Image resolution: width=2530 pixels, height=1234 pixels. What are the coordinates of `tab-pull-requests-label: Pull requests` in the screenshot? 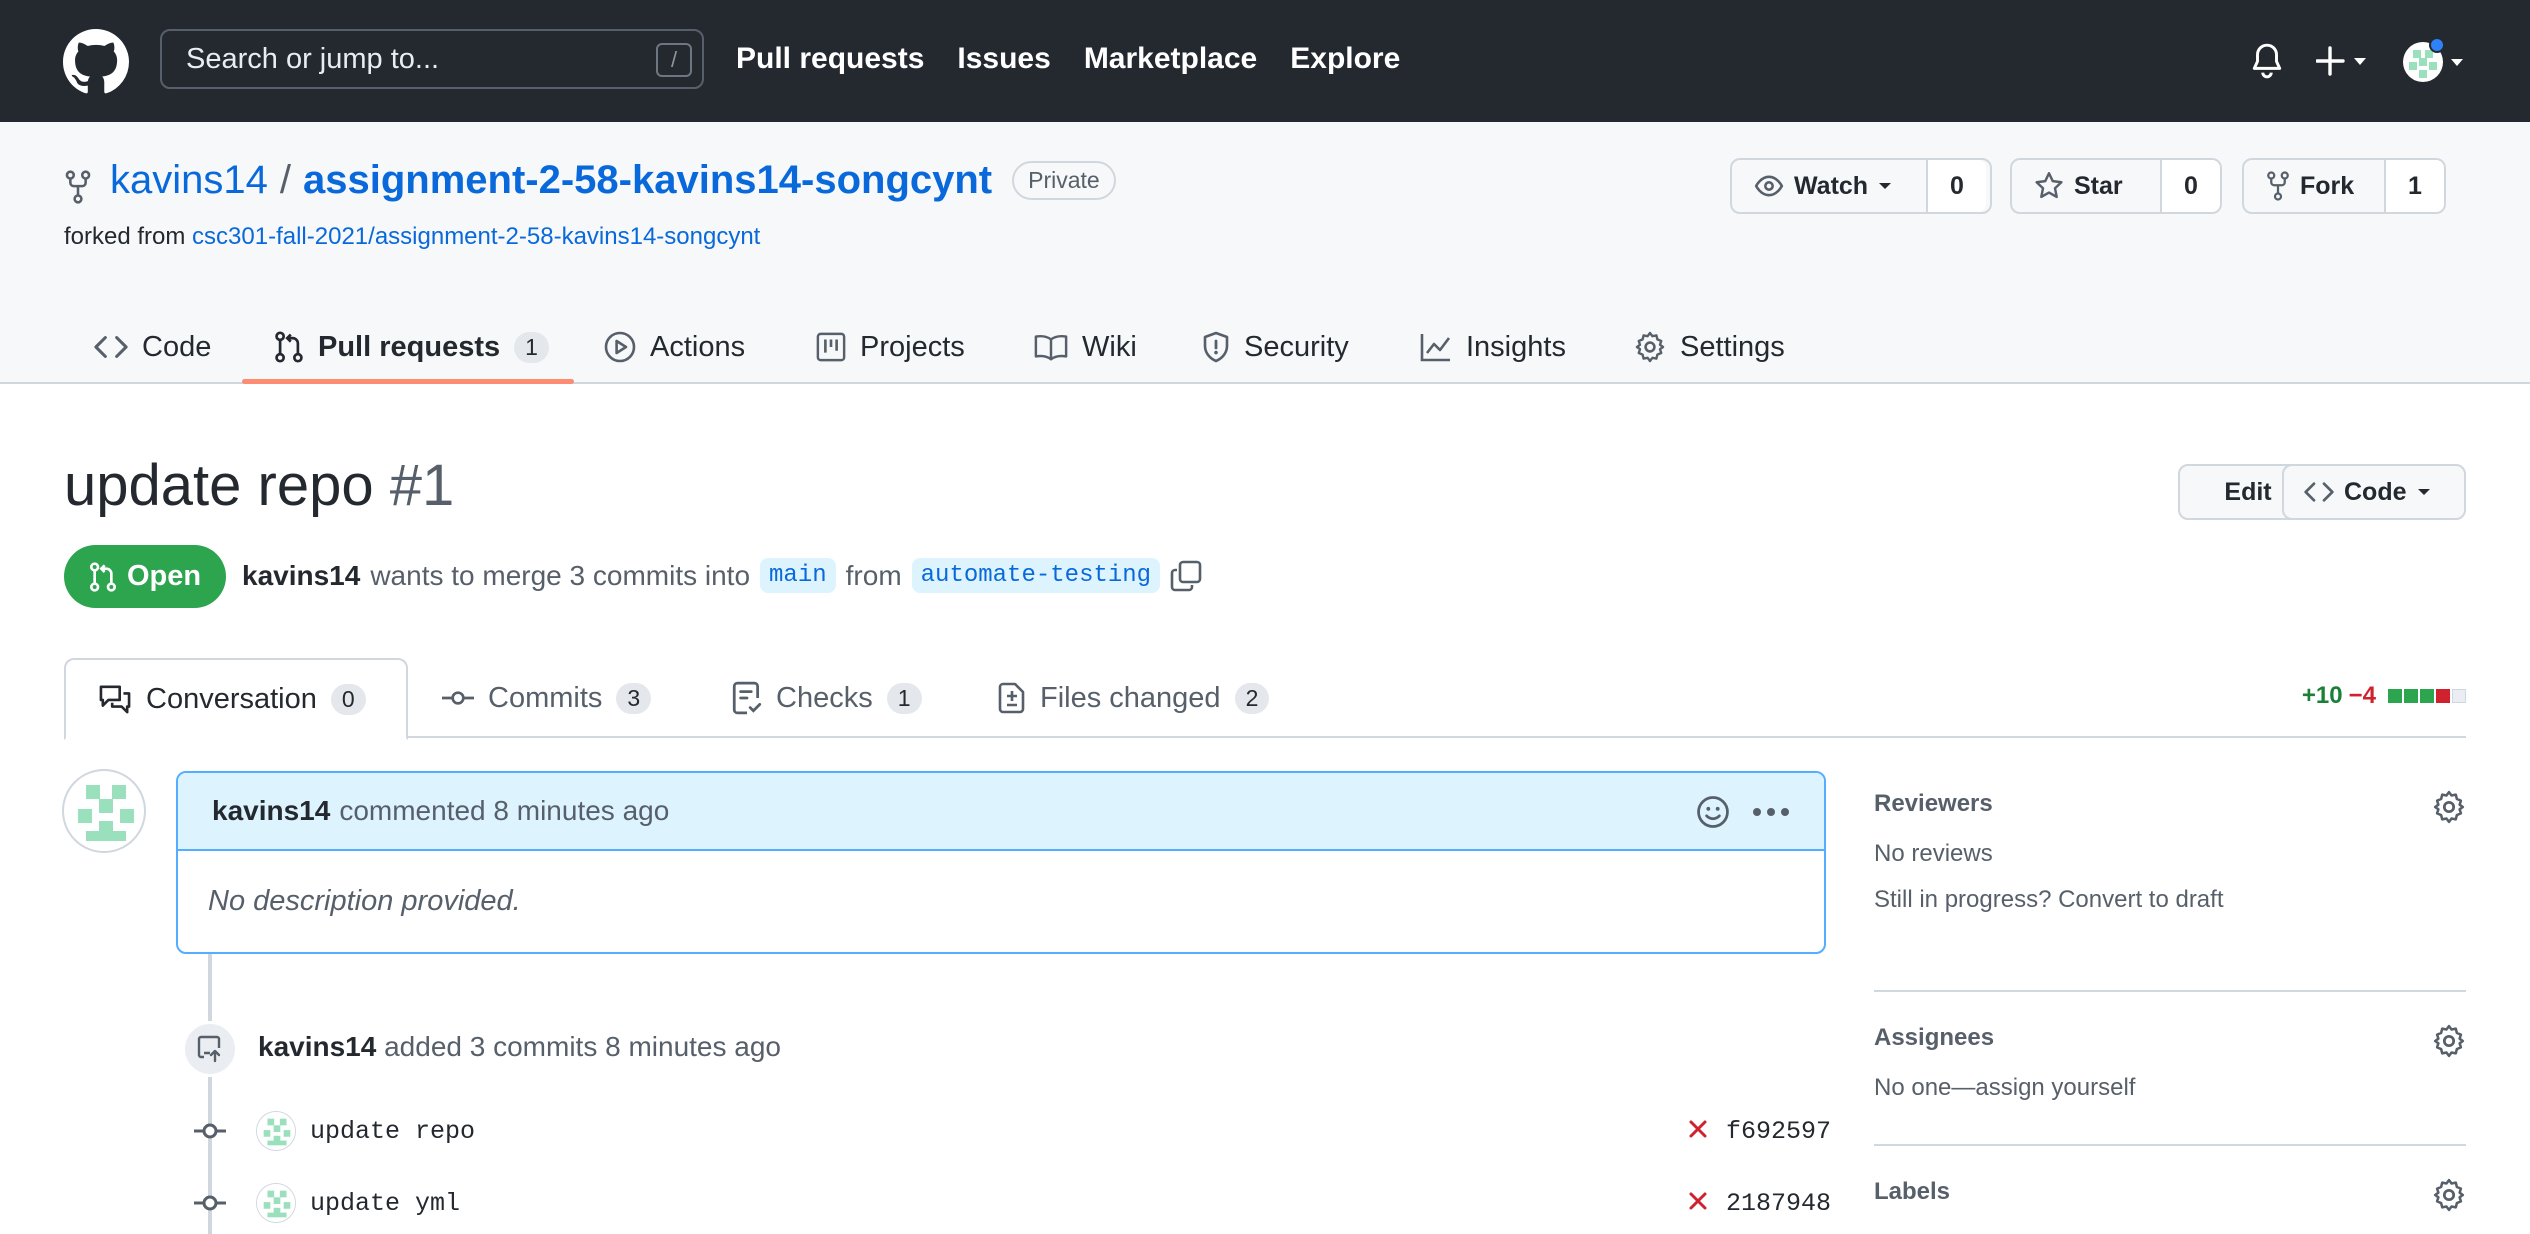 It's located at (409, 346).